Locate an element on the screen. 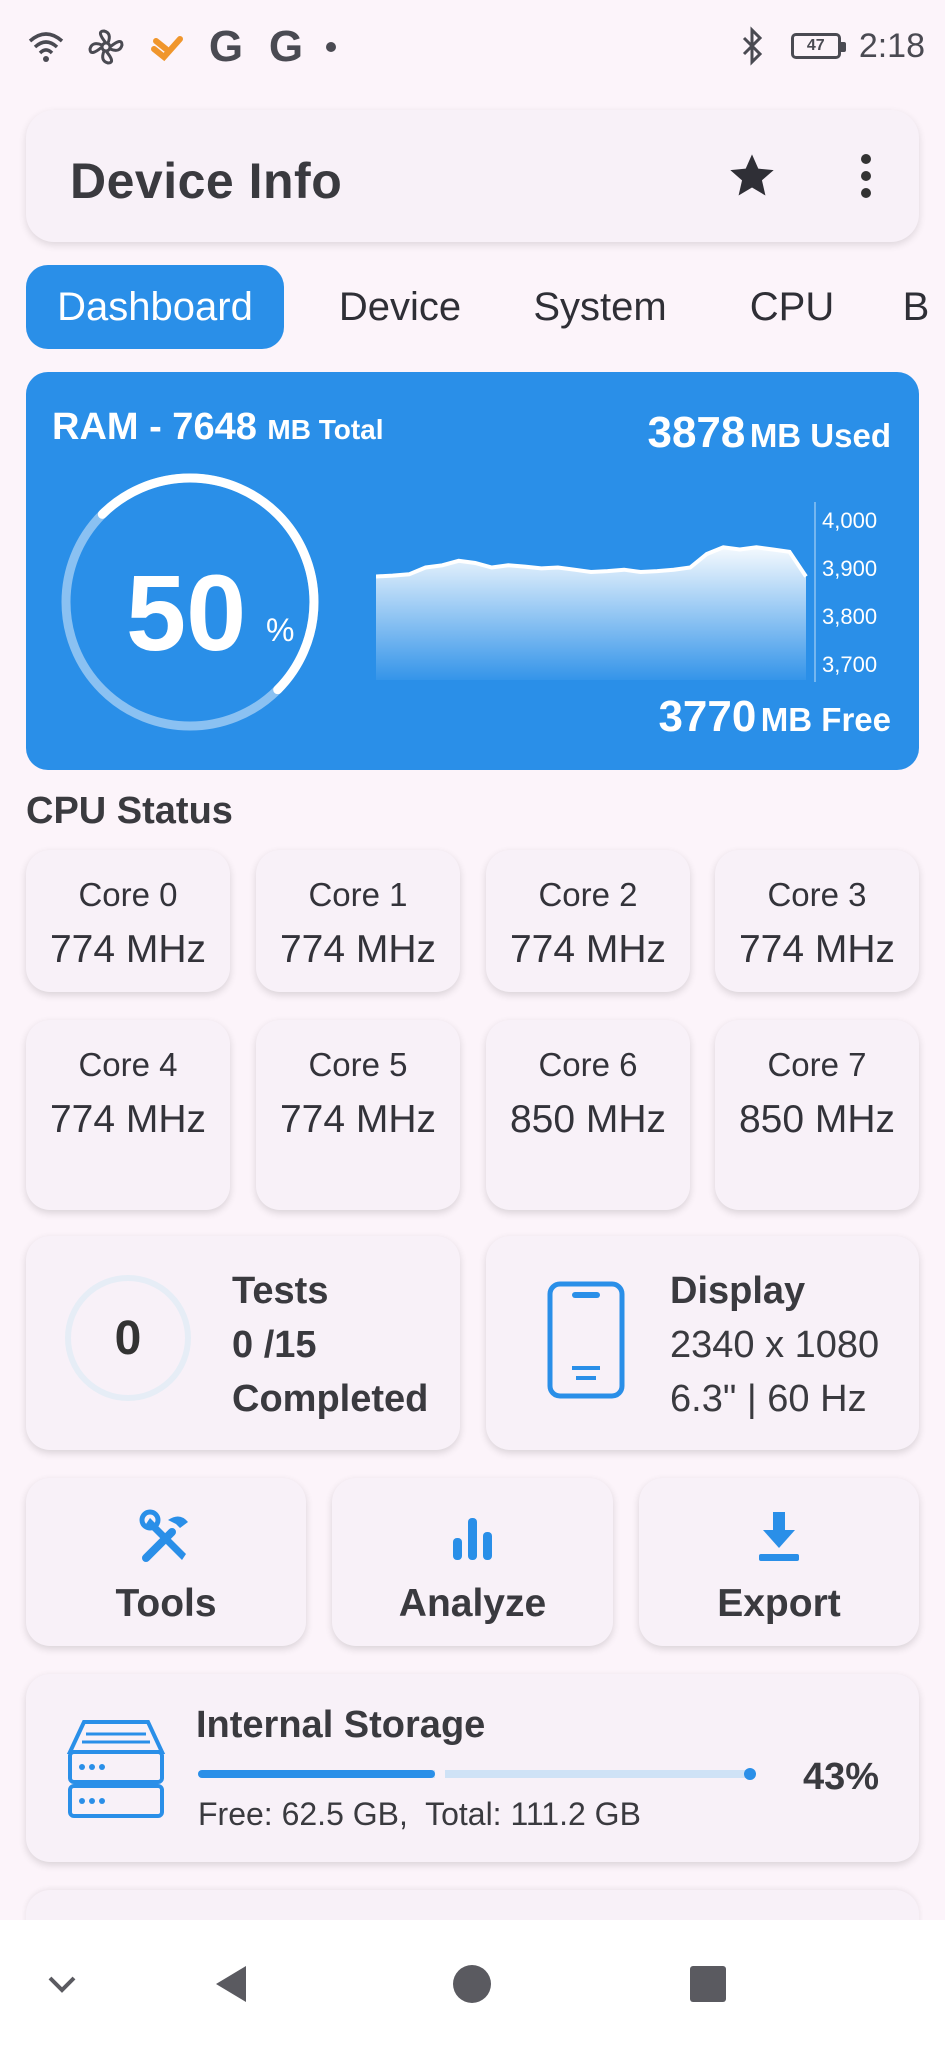  smartphone-icon is located at coordinates (586, 1340).